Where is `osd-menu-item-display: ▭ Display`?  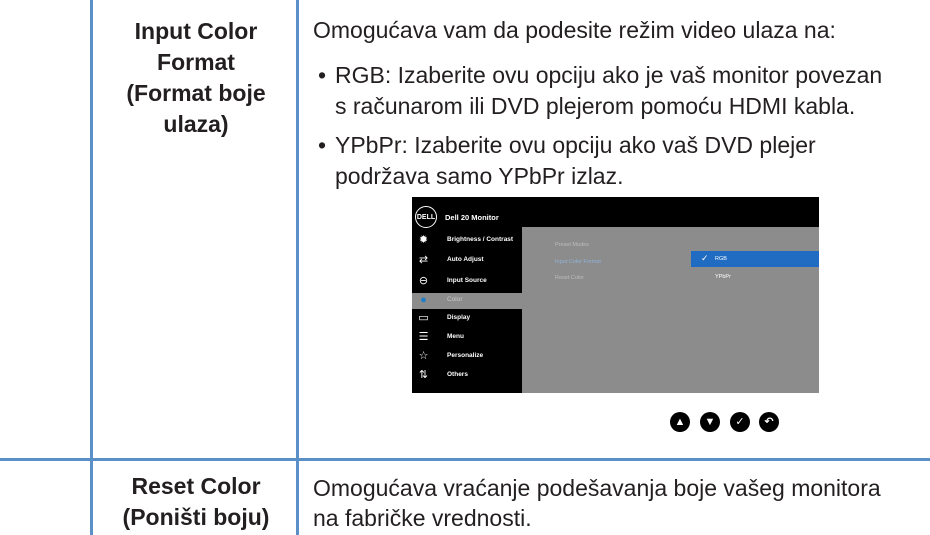
osd-menu-item-display: ▭ Display is located at coordinates (467, 319).